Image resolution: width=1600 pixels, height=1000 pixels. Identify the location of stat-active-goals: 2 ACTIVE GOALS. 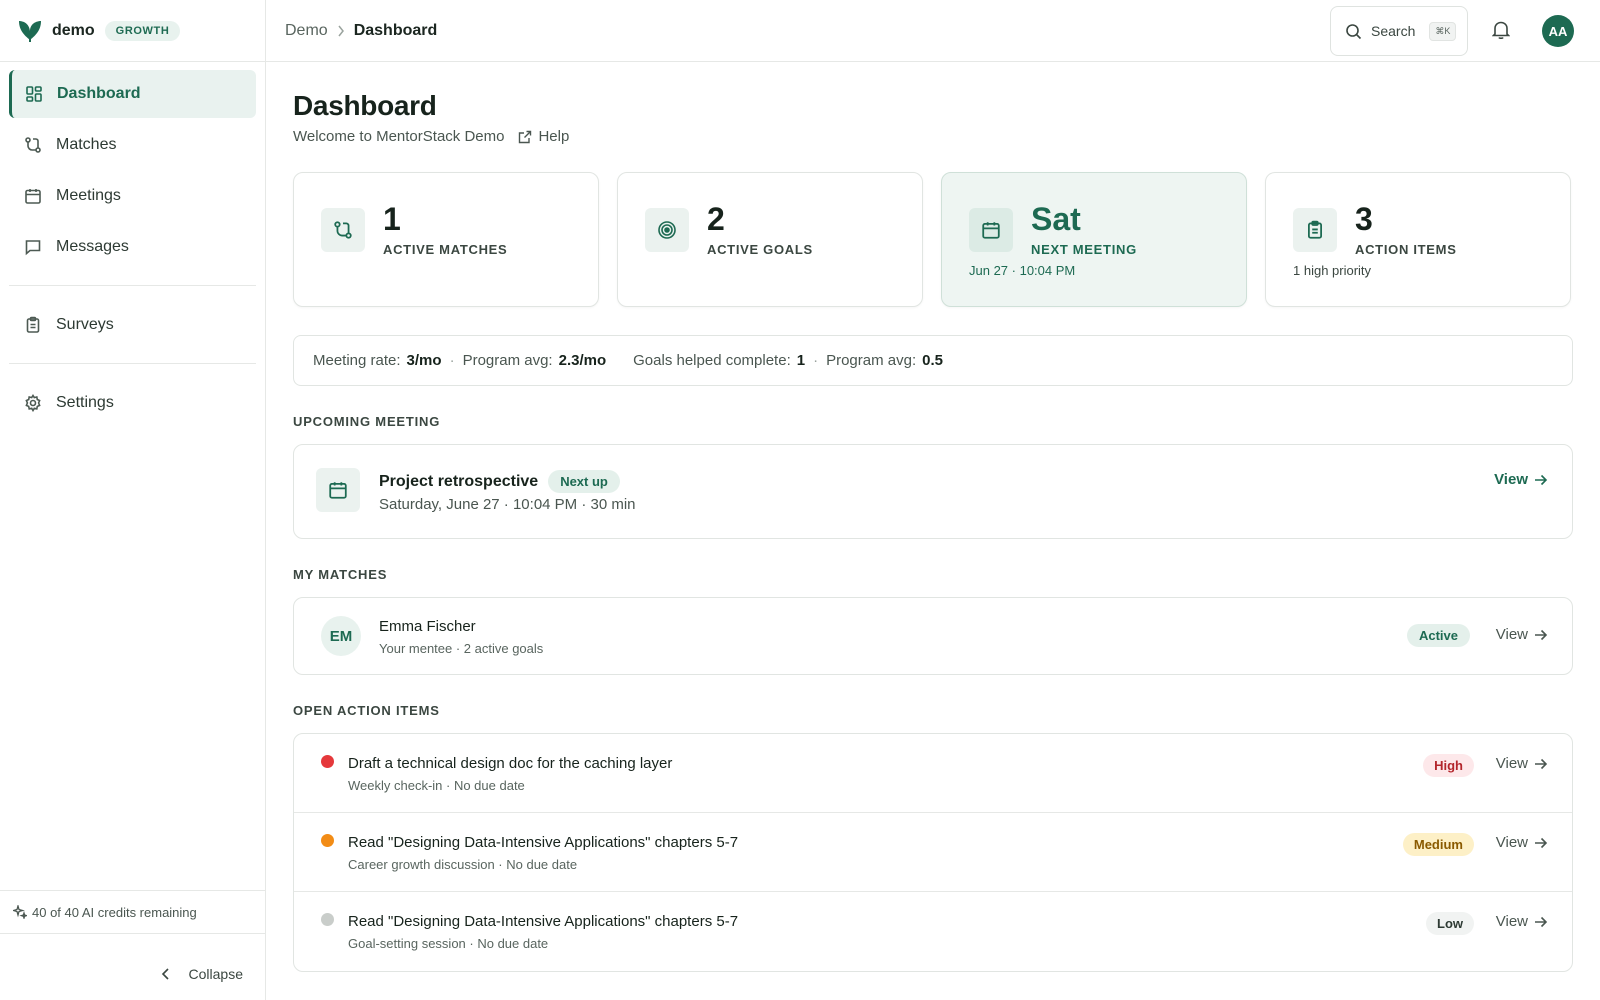
(770, 239).